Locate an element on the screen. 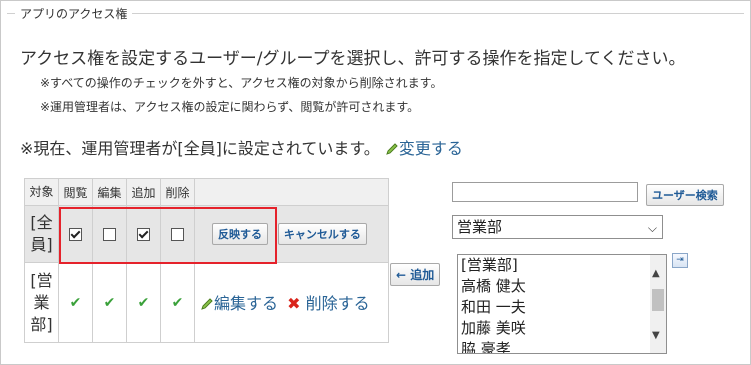 The width and height of the screenshot is (751, 365). edit-link: 編集する is located at coordinates (241, 303).